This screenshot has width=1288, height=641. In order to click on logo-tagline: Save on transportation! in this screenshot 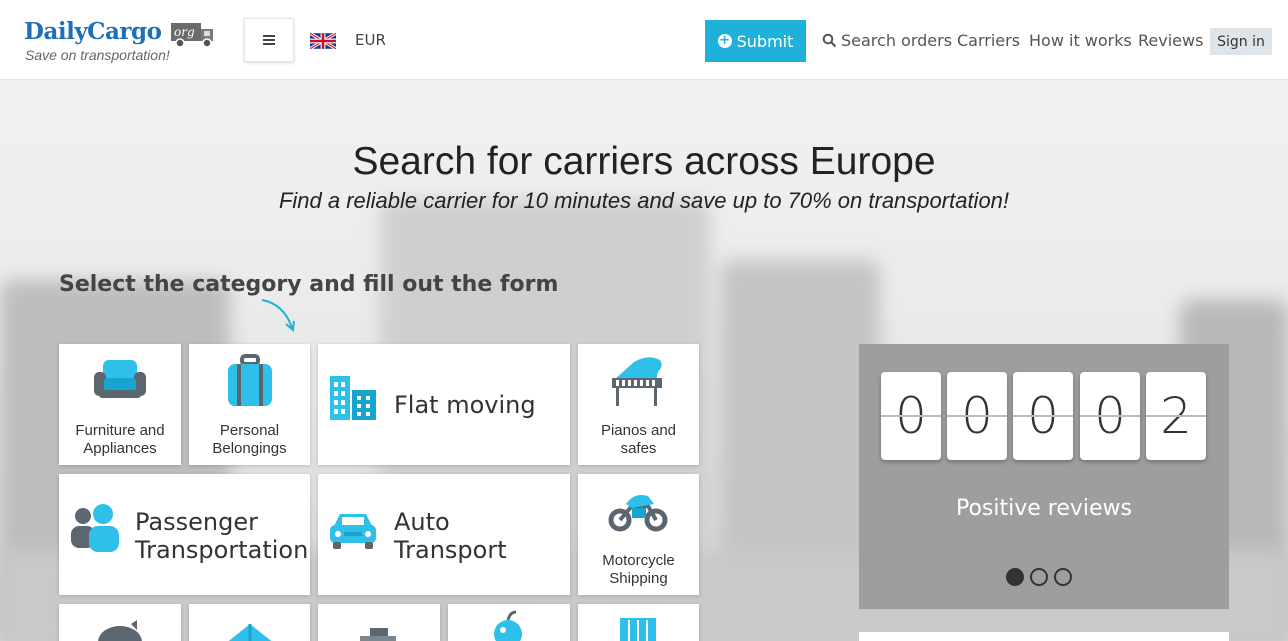, I will do `click(97, 55)`.